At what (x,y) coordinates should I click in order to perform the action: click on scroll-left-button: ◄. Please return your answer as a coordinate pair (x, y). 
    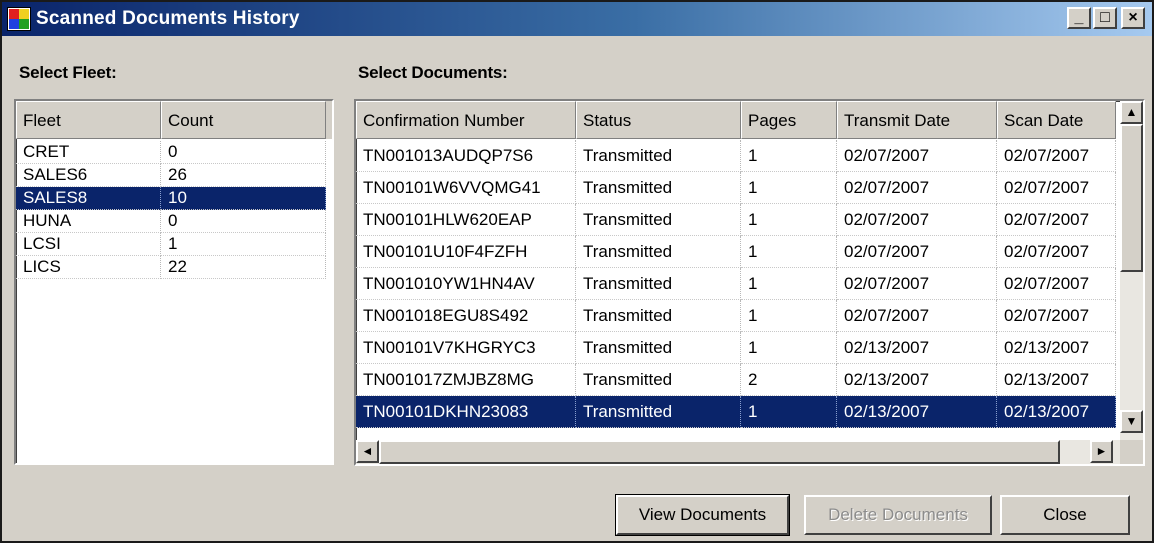
    Looking at the image, I should click on (367, 451).